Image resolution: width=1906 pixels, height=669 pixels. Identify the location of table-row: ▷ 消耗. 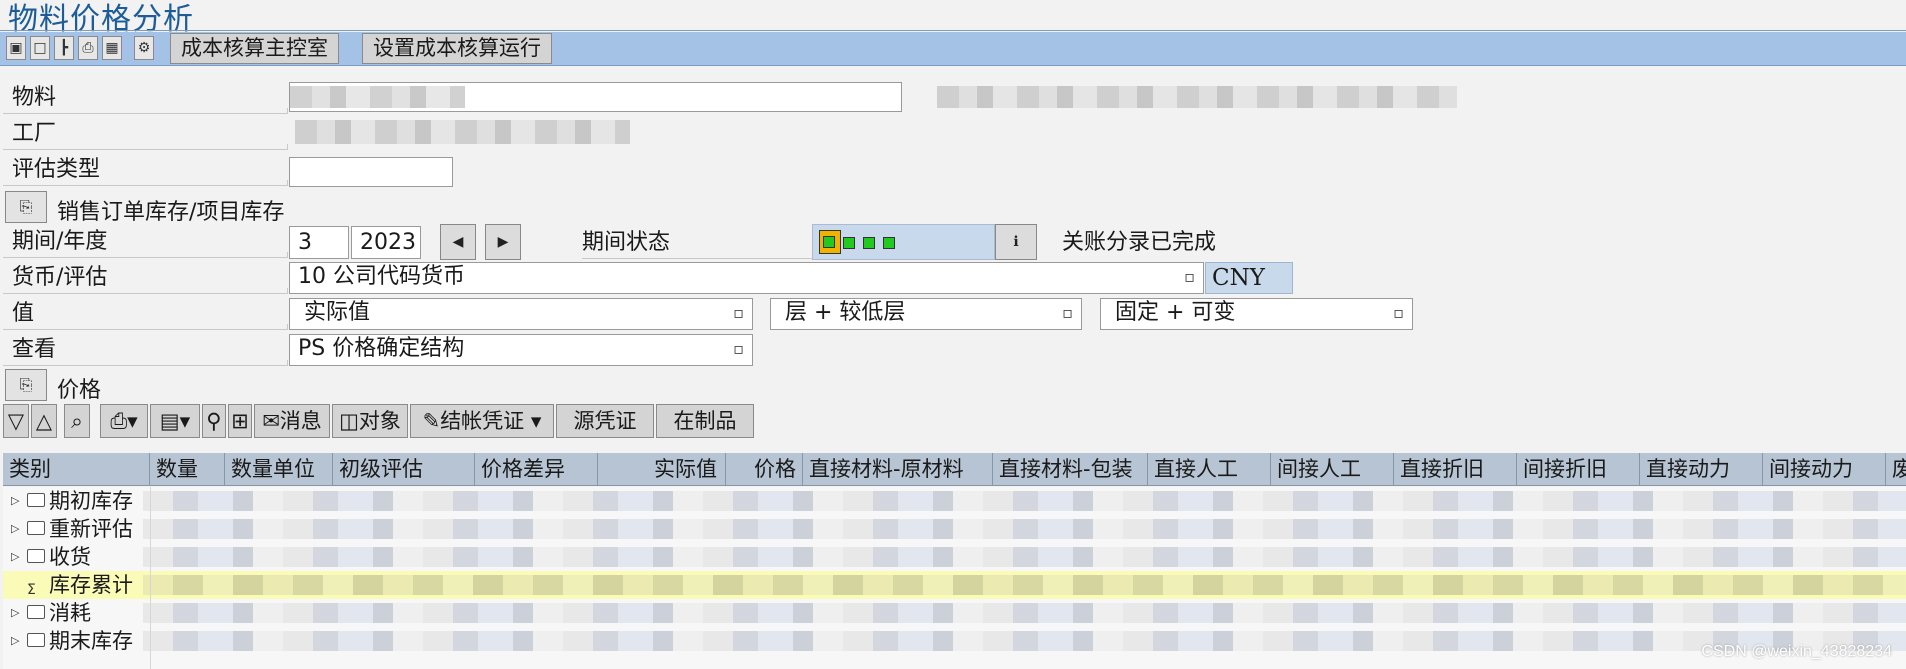
(954, 613).